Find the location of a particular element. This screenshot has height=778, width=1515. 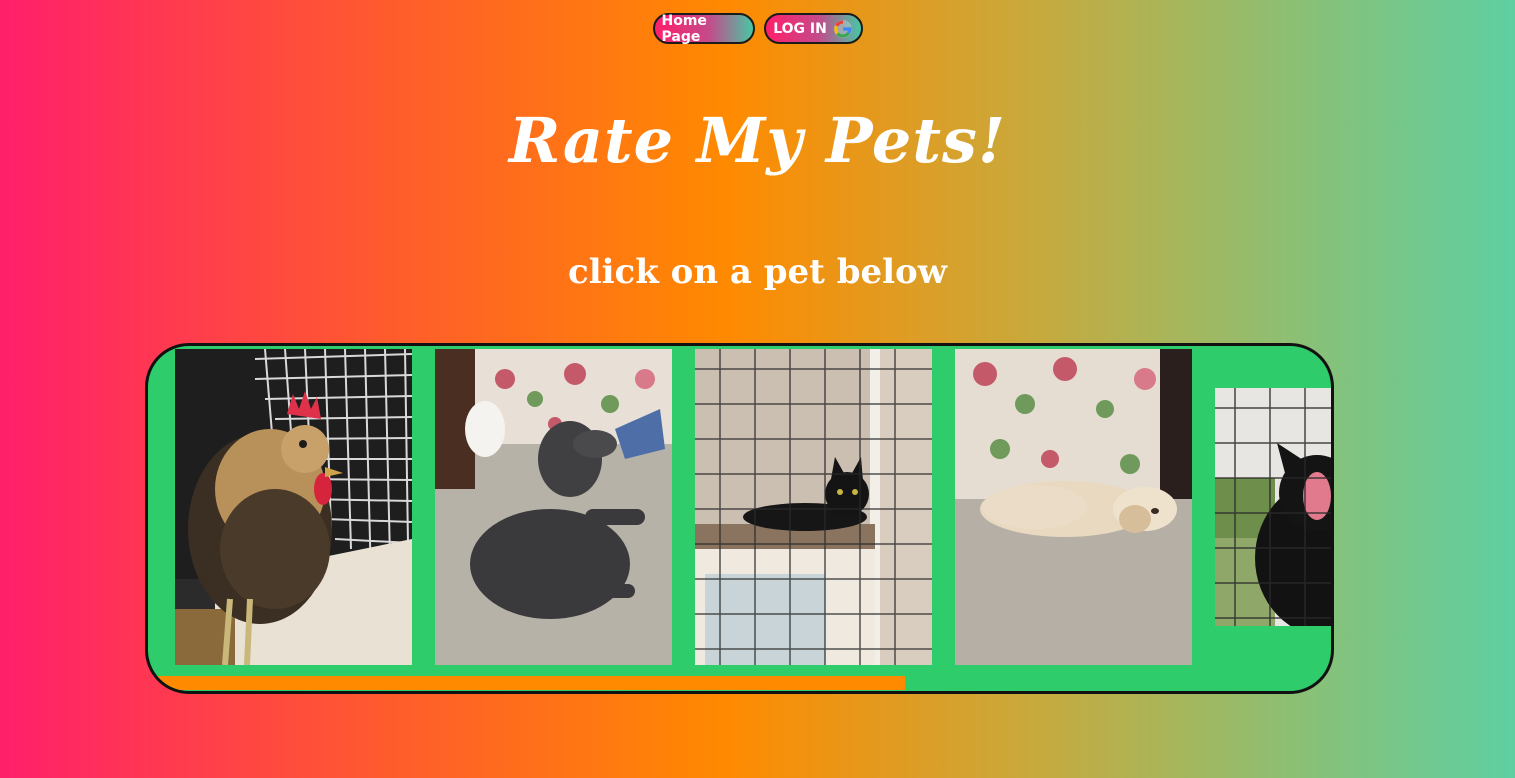

pet-photo-black-cat is located at coordinates (813, 507).